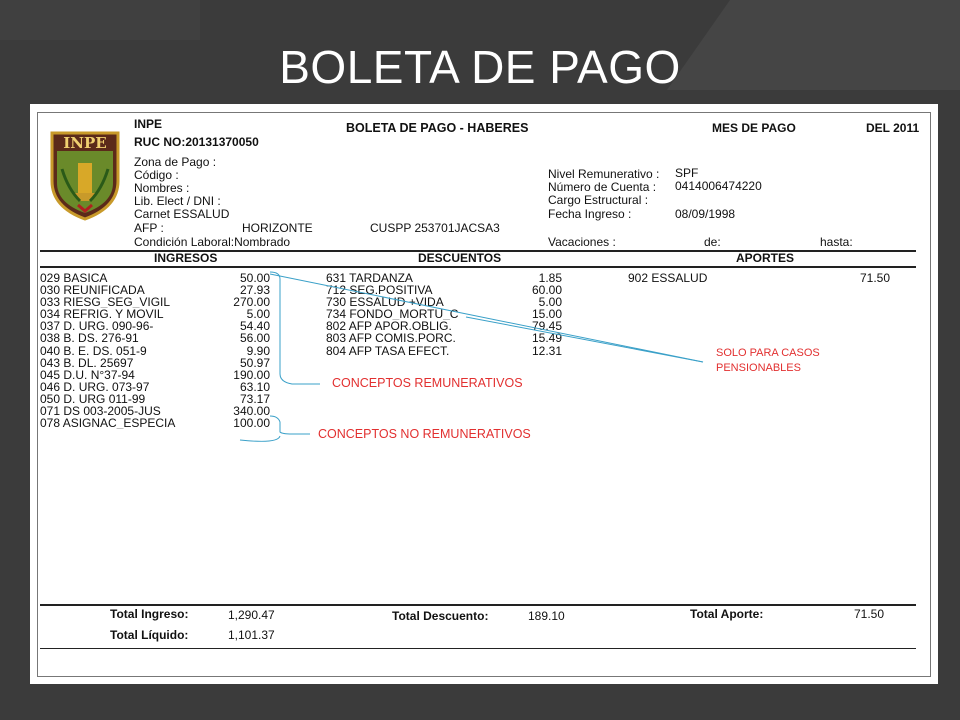 This screenshot has height=720, width=960. I want to click on ingreso-item-label: 029 BASICA, so click(74, 278).